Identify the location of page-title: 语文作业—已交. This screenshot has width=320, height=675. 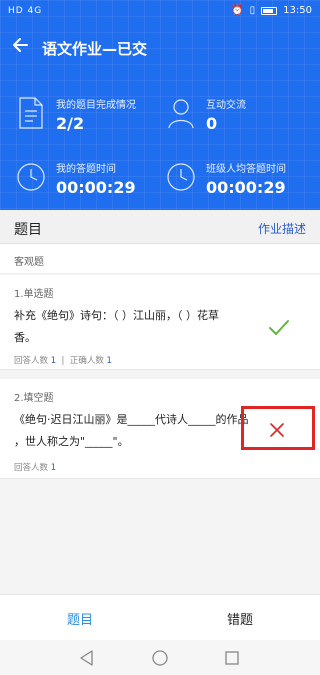
(95, 49).